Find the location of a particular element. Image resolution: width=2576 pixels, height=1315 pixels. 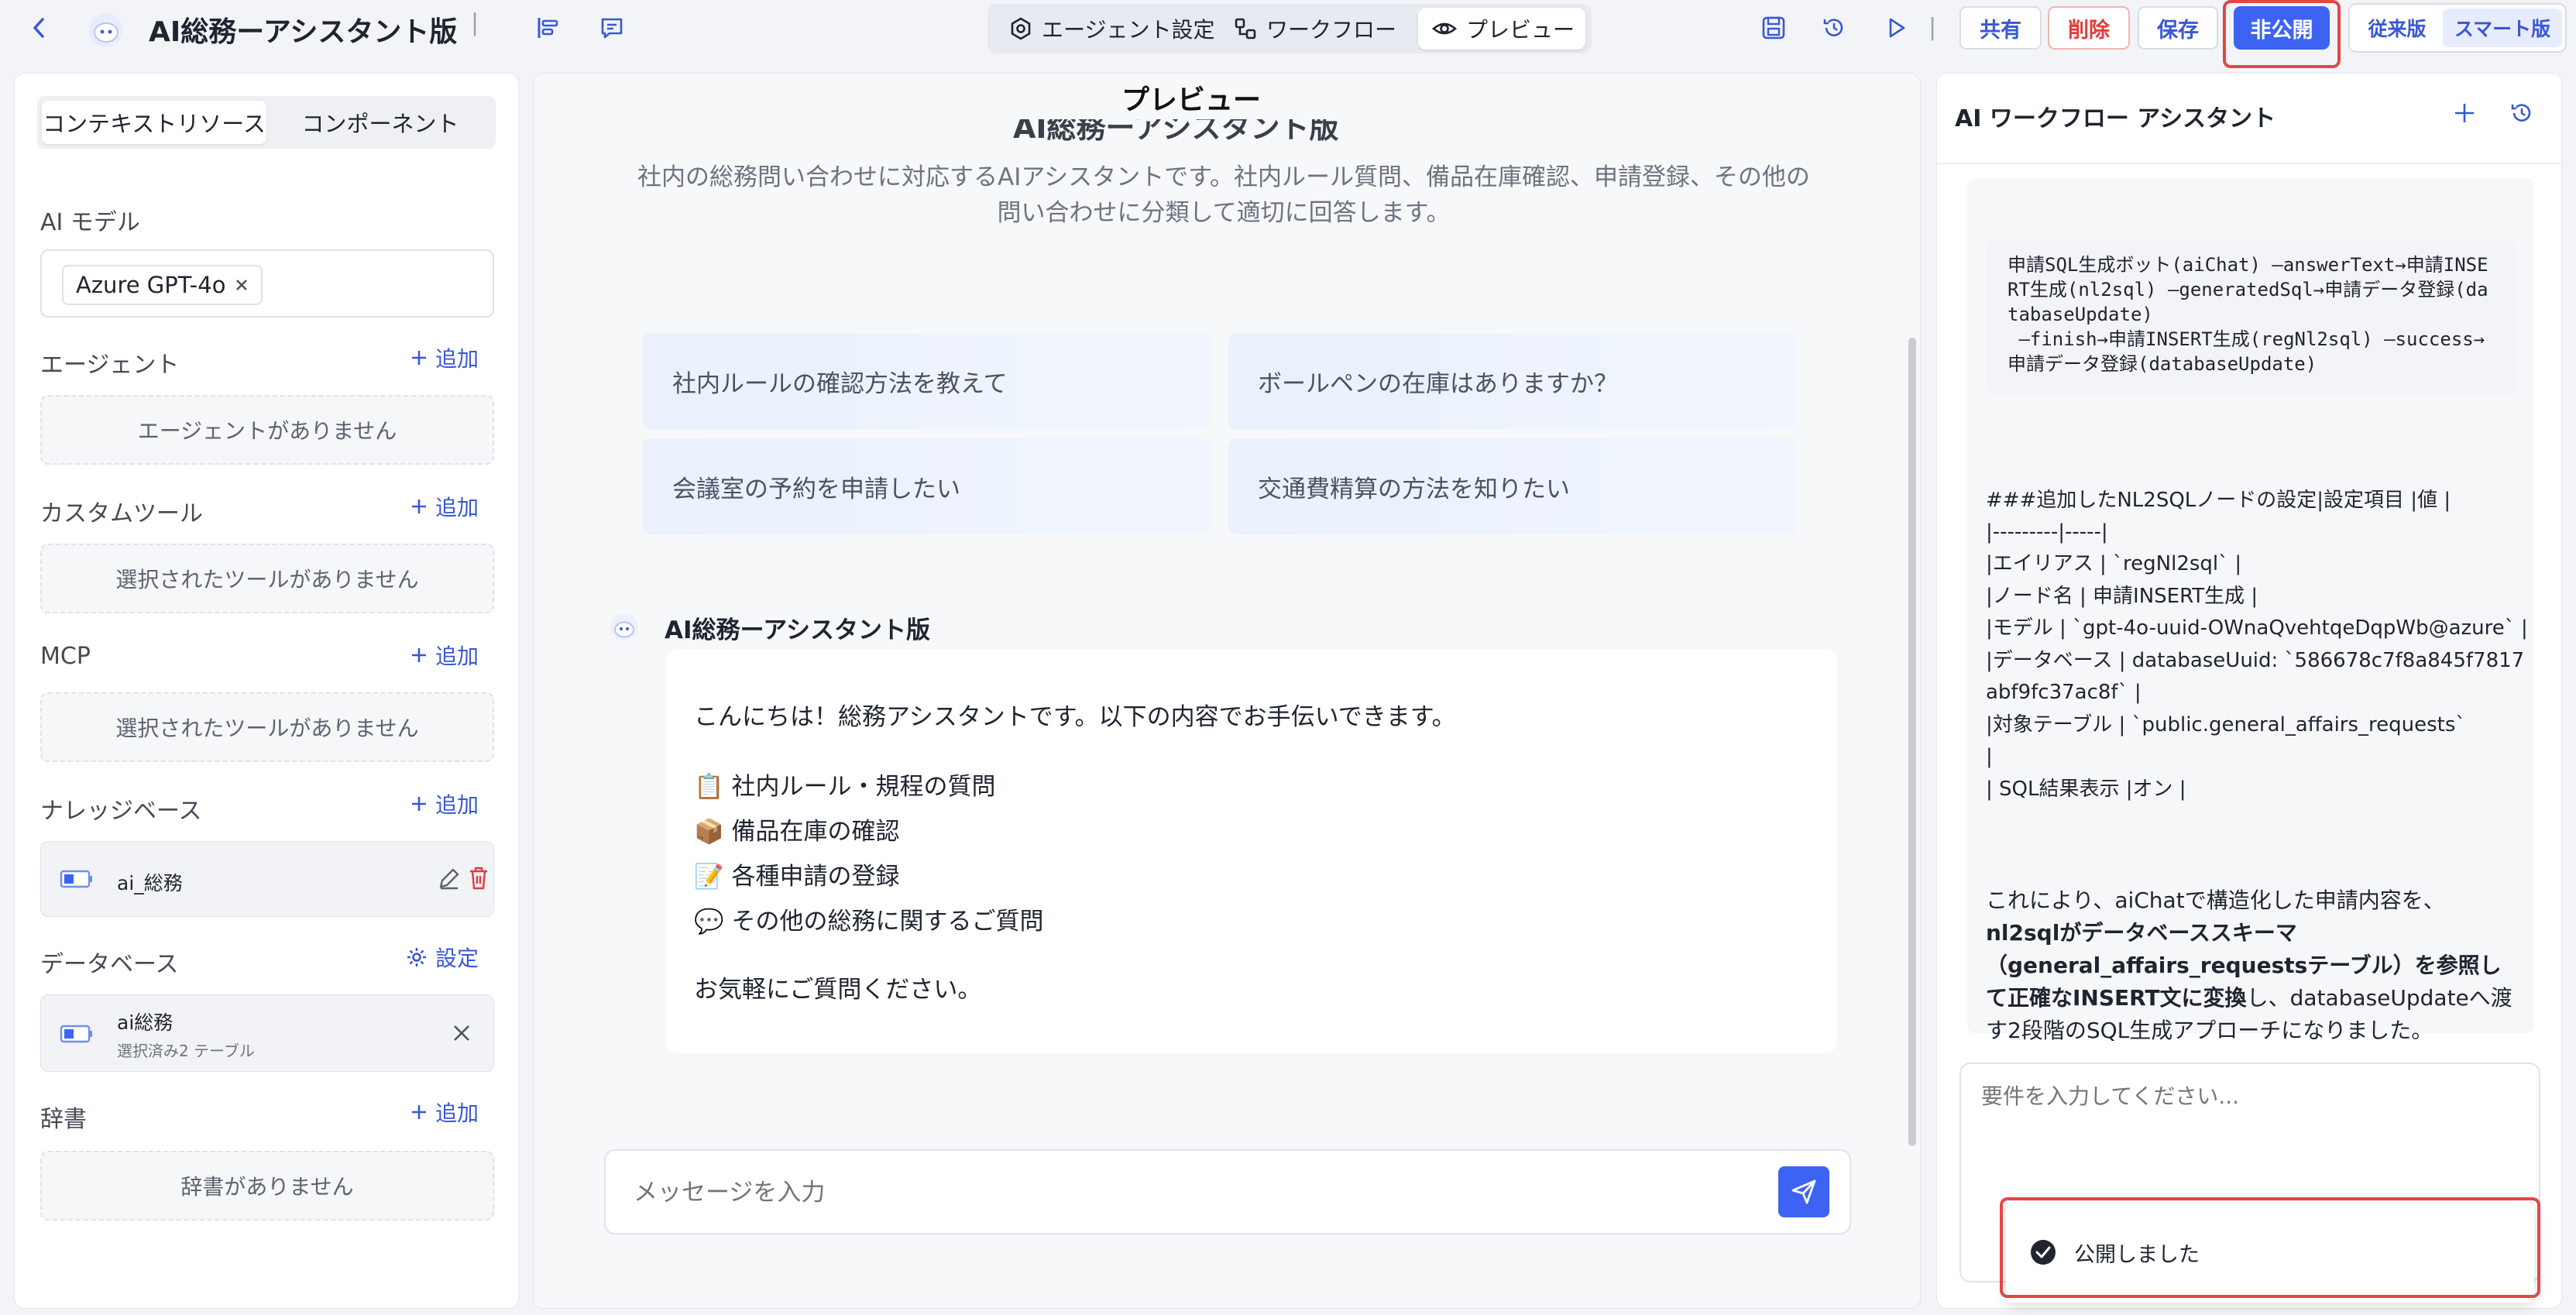

tab-agent-settings: エージェント設定 is located at coordinates (1111, 29).